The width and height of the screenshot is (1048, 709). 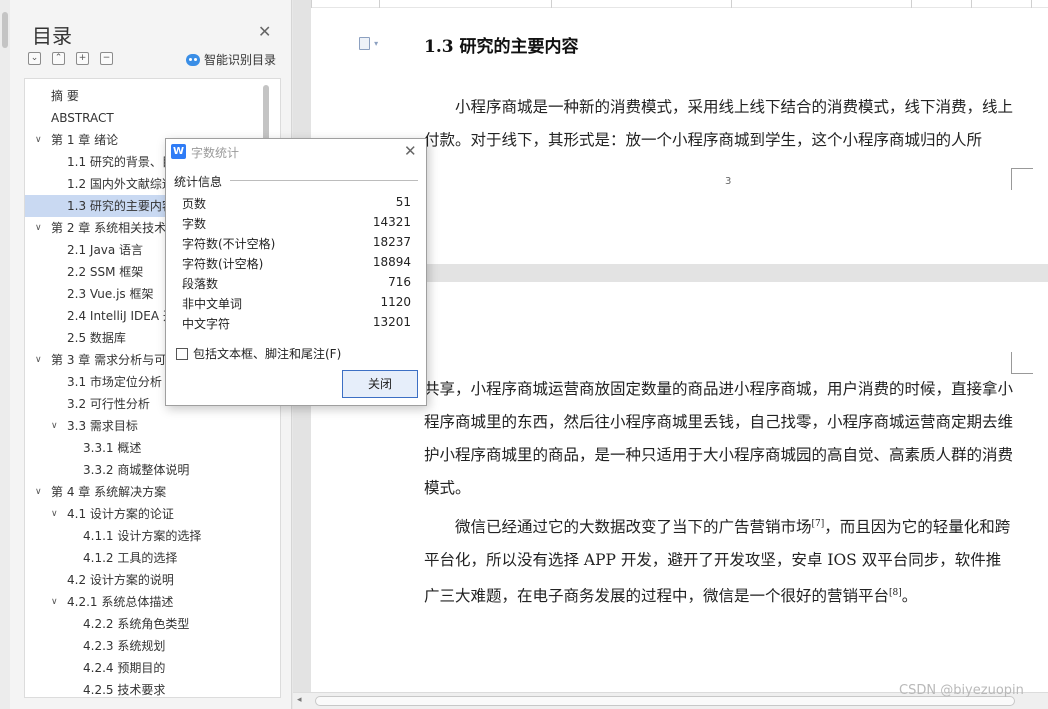 What do you see at coordinates (136, 624) in the screenshot?
I see `toc-item-label: 4.2.2 系统角色类型` at bounding box center [136, 624].